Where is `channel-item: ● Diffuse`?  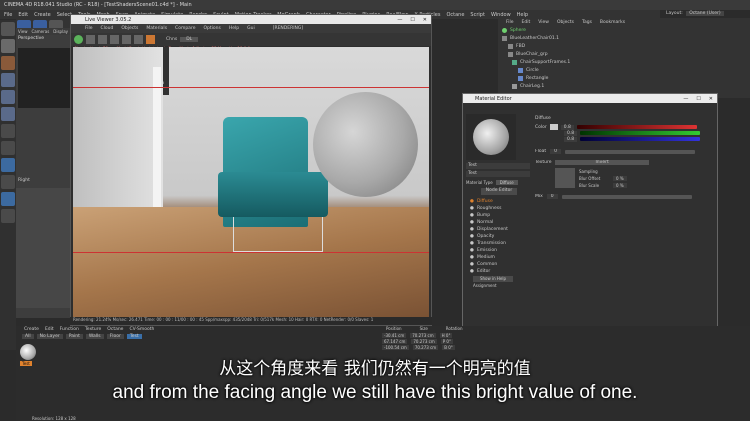
channel-item: ● Diffuse is located at coordinates (499, 201).